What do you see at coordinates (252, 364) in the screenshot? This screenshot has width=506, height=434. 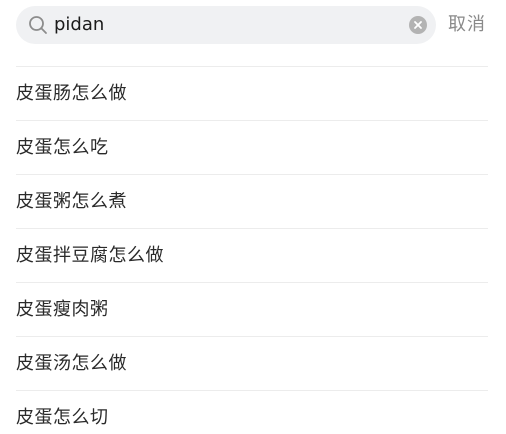 I see `suggestion-item: 皮蛋汤怎么做` at bounding box center [252, 364].